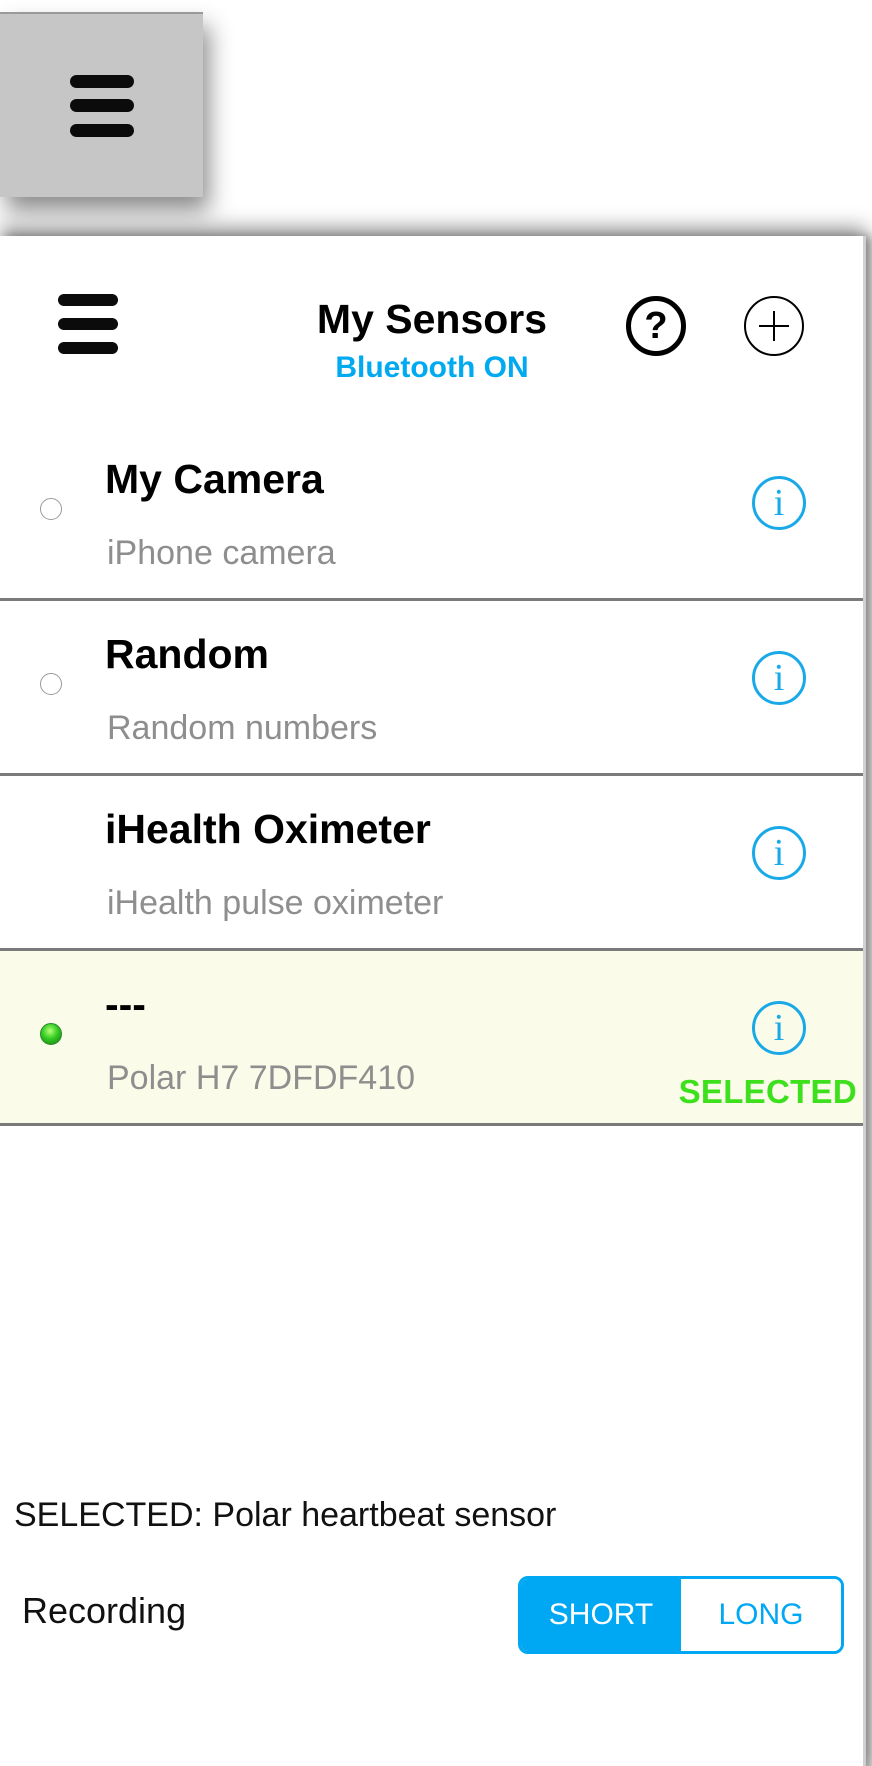 The width and height of the screenshot is (872, 1766). What do you see at coordinates (268, 829) in the screenshot?
I see `sensor-name: iHealth Oximeter` at bounding box center [268, 829].